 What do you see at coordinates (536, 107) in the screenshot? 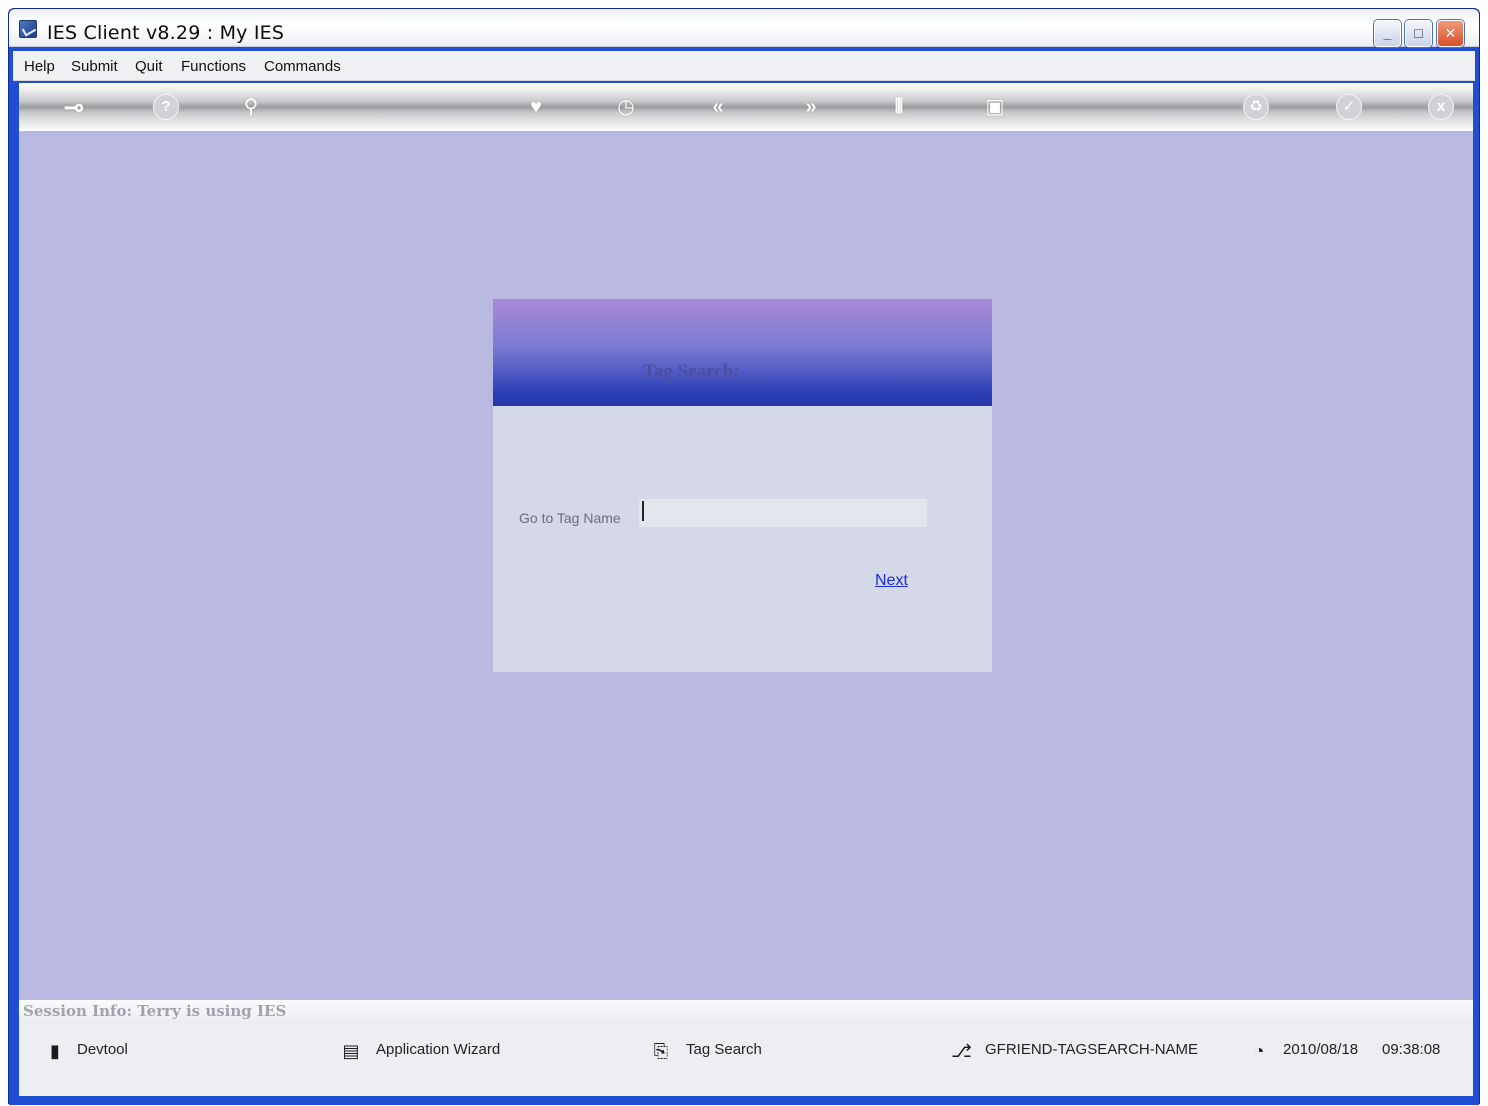
I see `heart-icon: ♥` at bounding box center [536, 107].